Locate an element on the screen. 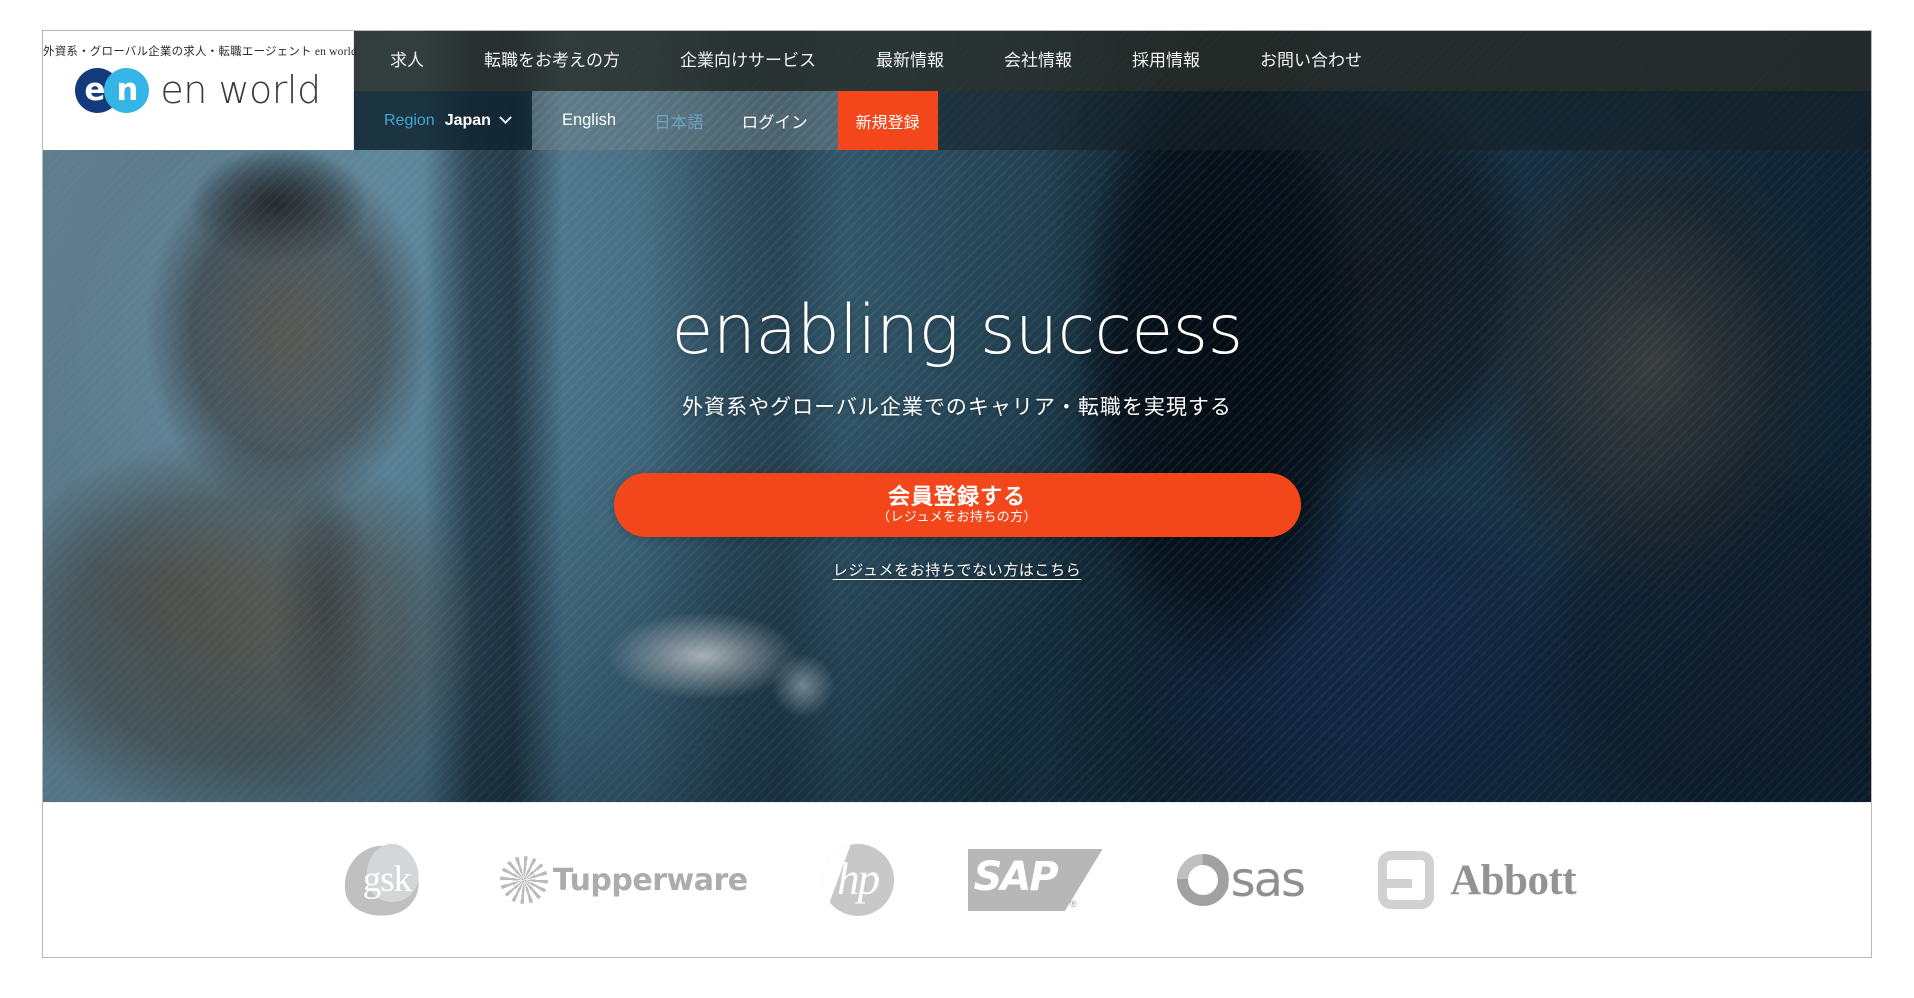 The height and width of the screenshot is (998, 1914). region-label: Region is located at coordinates (409, 120).